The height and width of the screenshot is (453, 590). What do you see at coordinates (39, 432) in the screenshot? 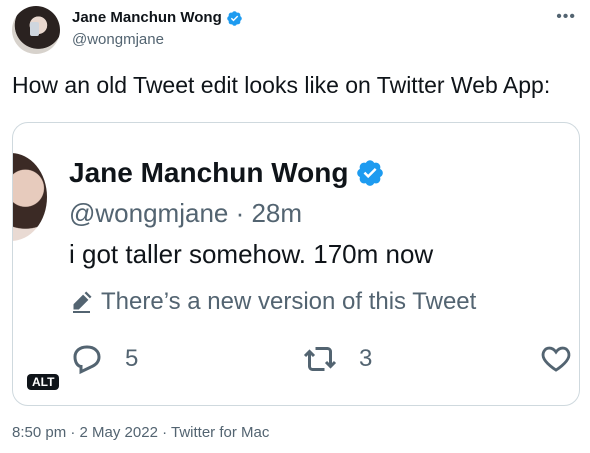
I see `tweet-time: 8:50 pm` at bounding box center [39, 432].